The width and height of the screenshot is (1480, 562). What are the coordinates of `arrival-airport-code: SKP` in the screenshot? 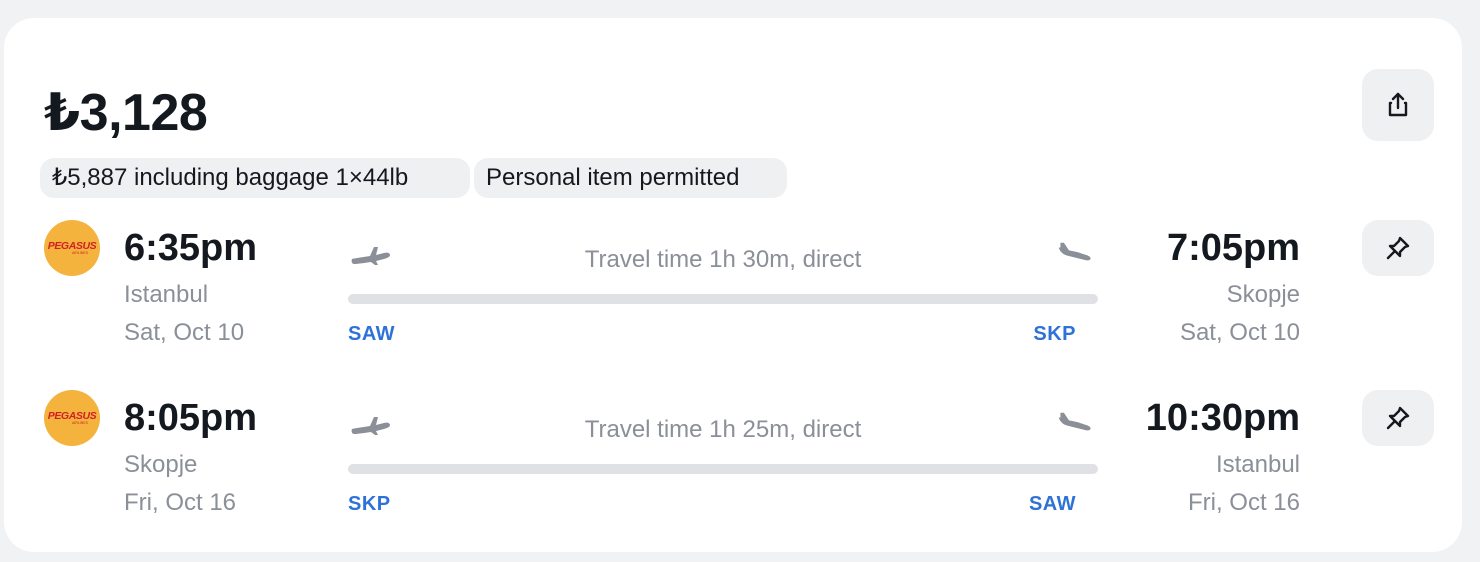 It's located at (1054, 334).